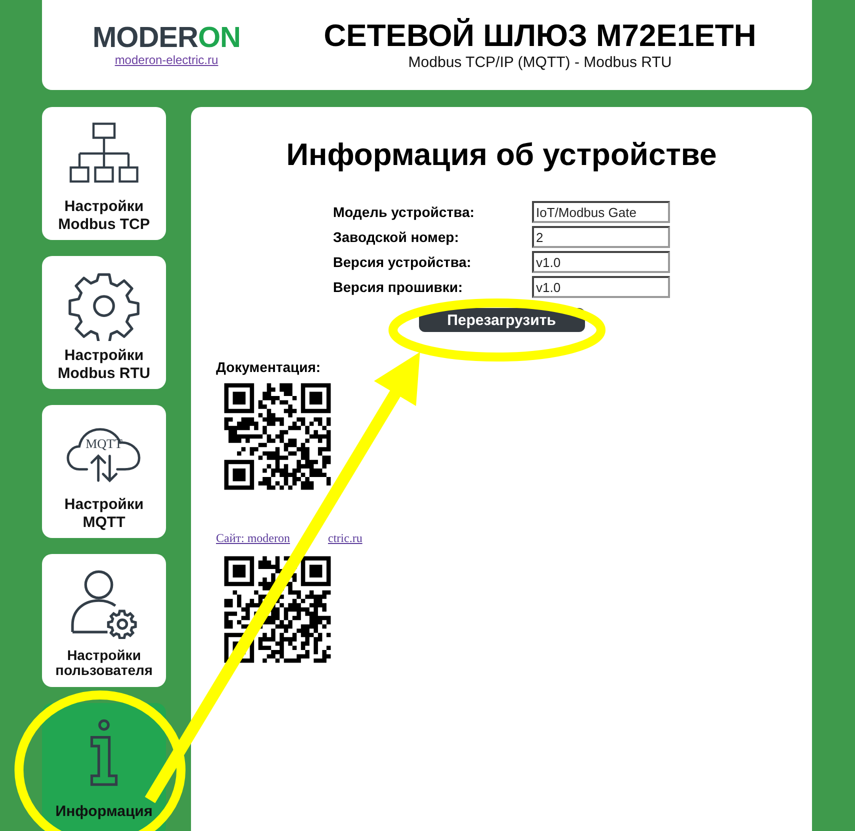 This screenshot has height=831, width=855. What do you see at coordinates (540, 62) in the screenshot?
I see `page-subtitle: Modbus TCP/IP (MQTT) - Modbus RTU` at bounding box center [540, 62].